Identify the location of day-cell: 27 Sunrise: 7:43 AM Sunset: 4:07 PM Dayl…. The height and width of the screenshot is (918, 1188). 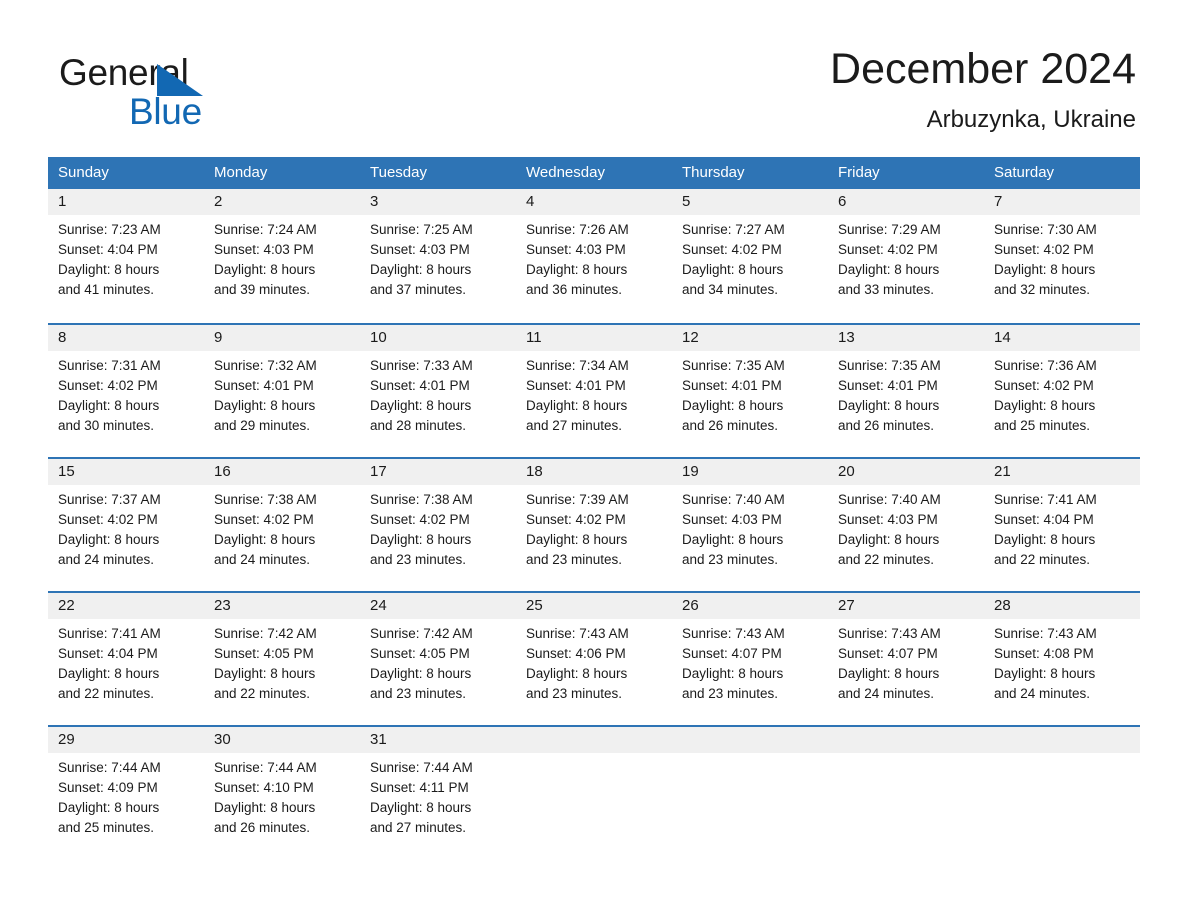
(906, 654).